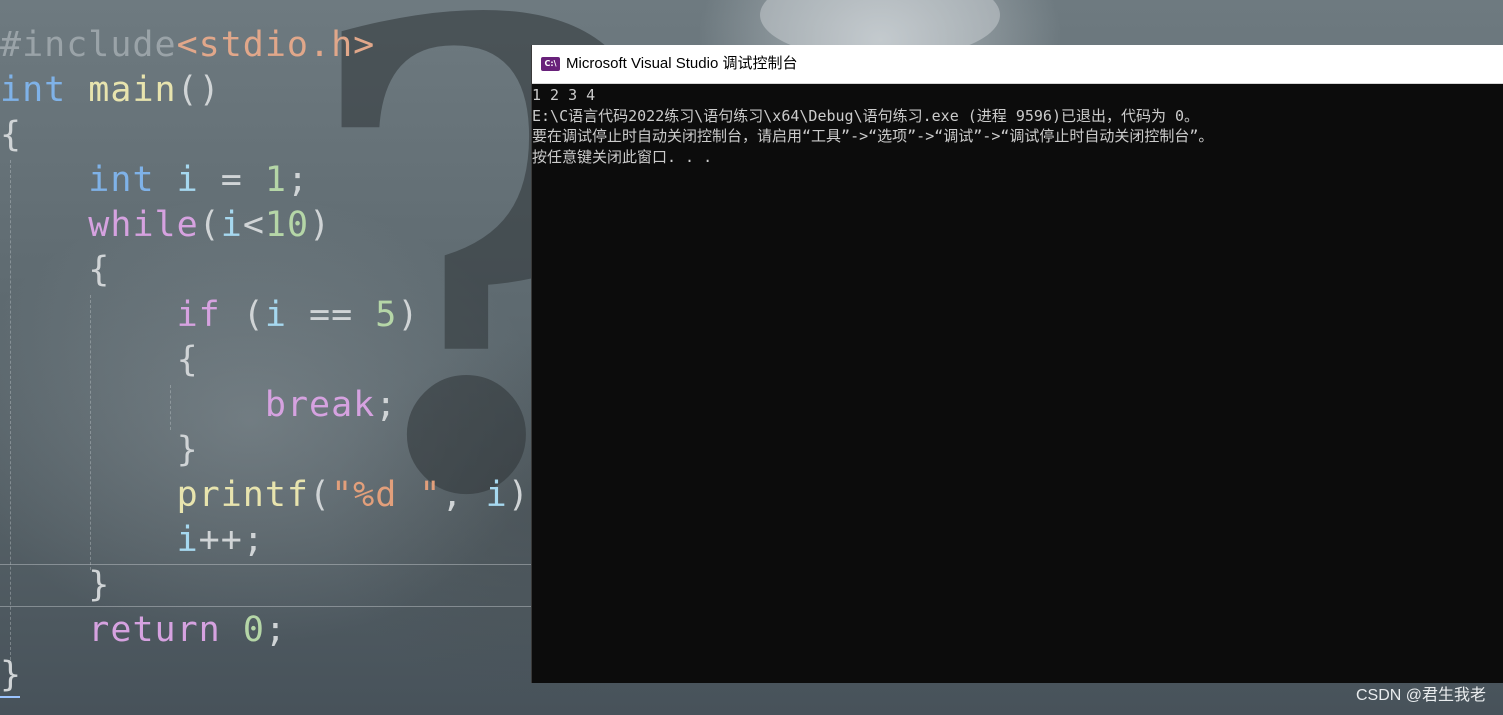  What do you see at coordinates (622, 156) in the screenshot?
I see `console-line: 按任意键关闭此窗口. . .` at bounding box center [622, 156].